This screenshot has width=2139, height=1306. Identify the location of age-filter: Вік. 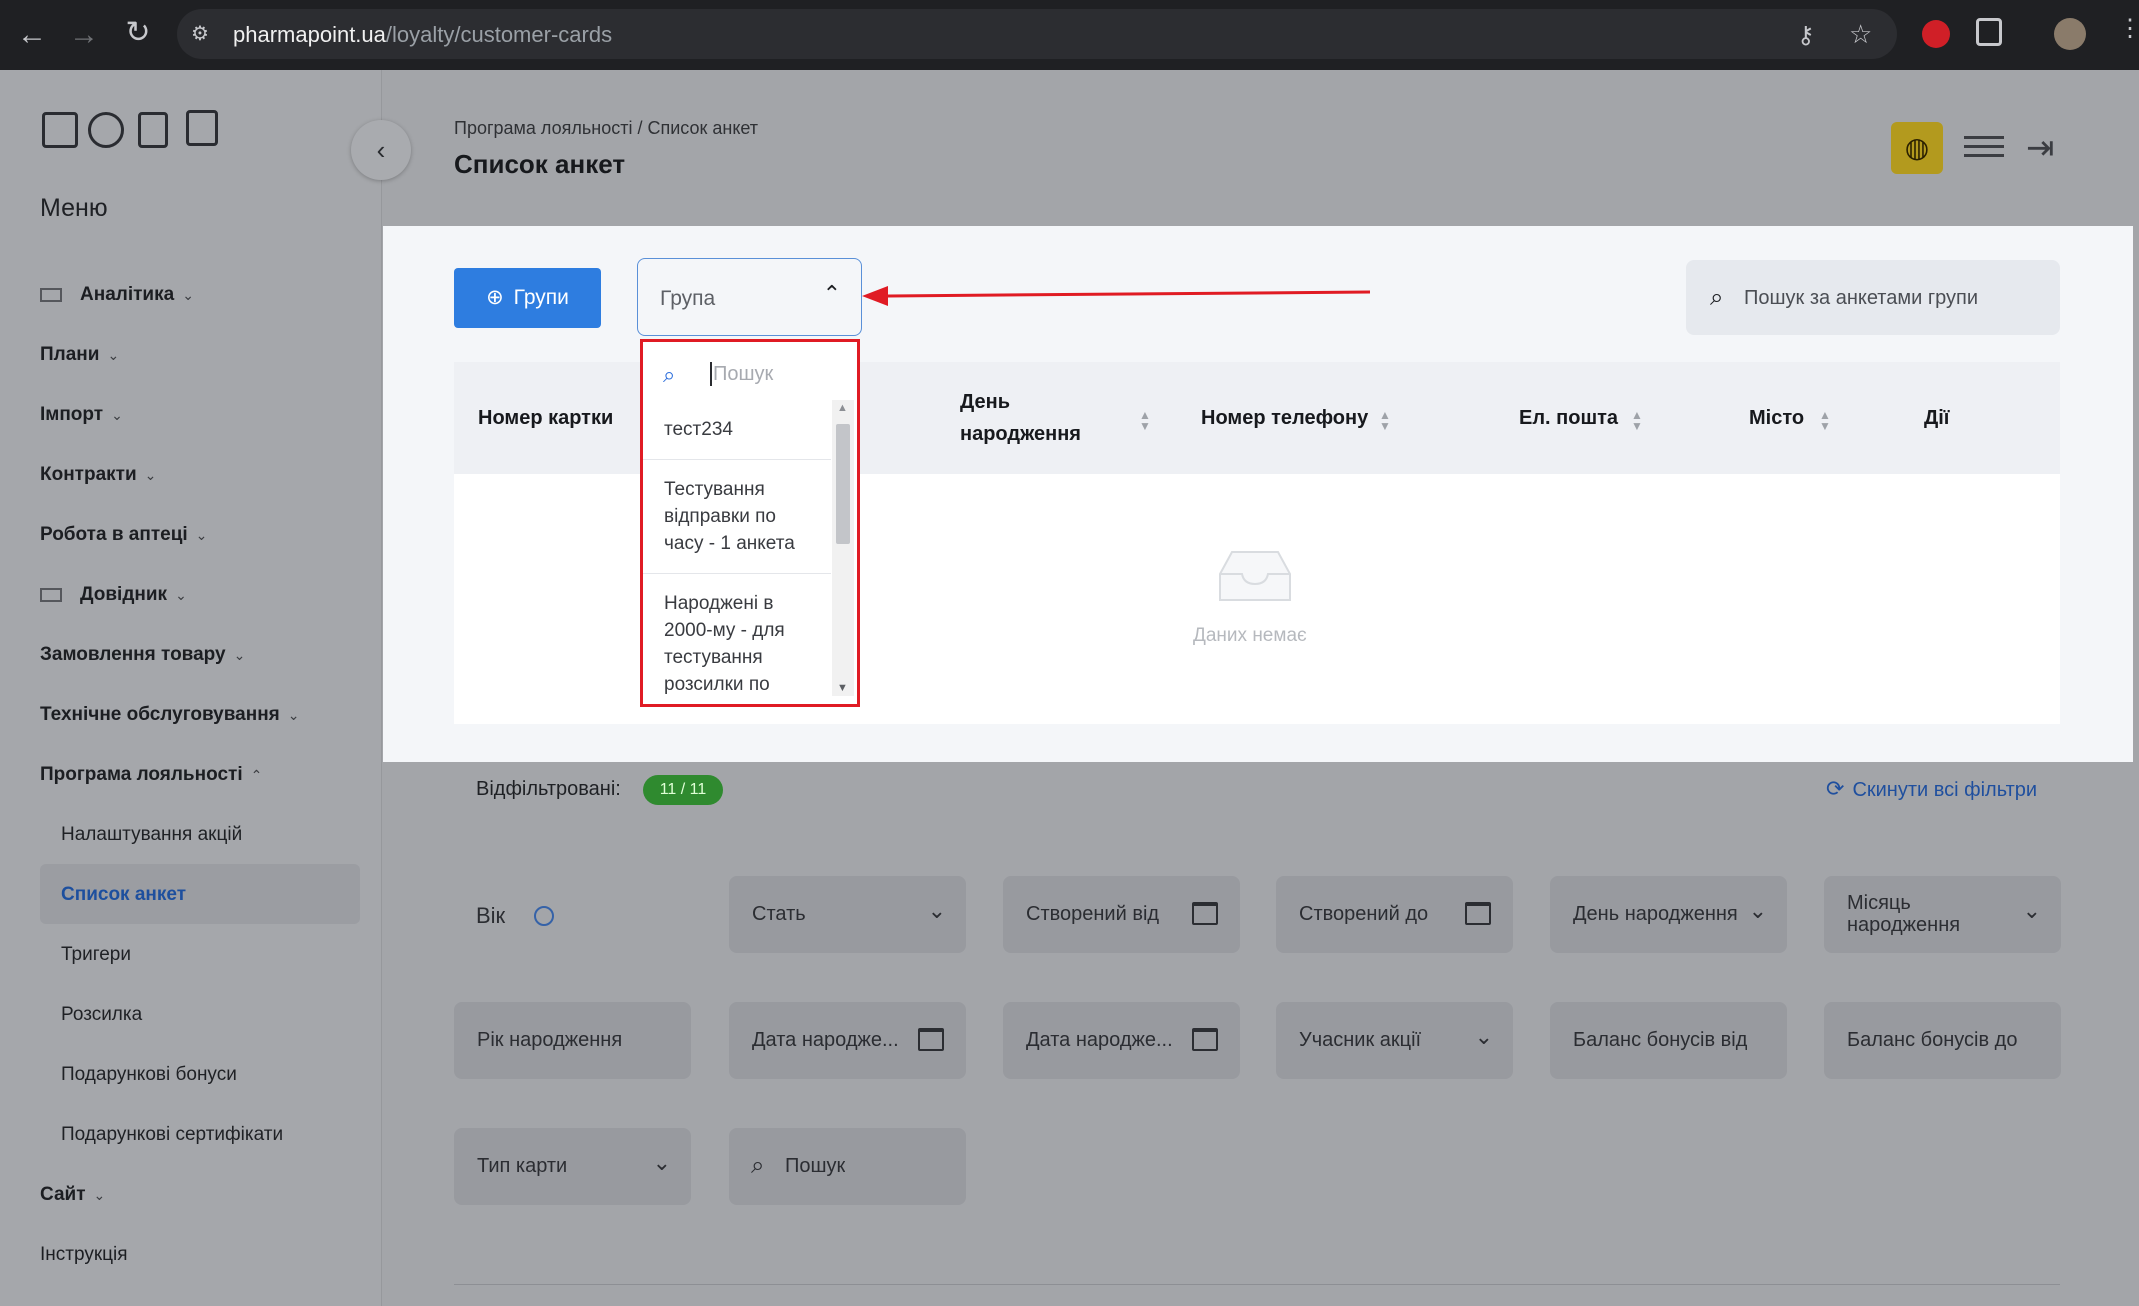
(572, 914).